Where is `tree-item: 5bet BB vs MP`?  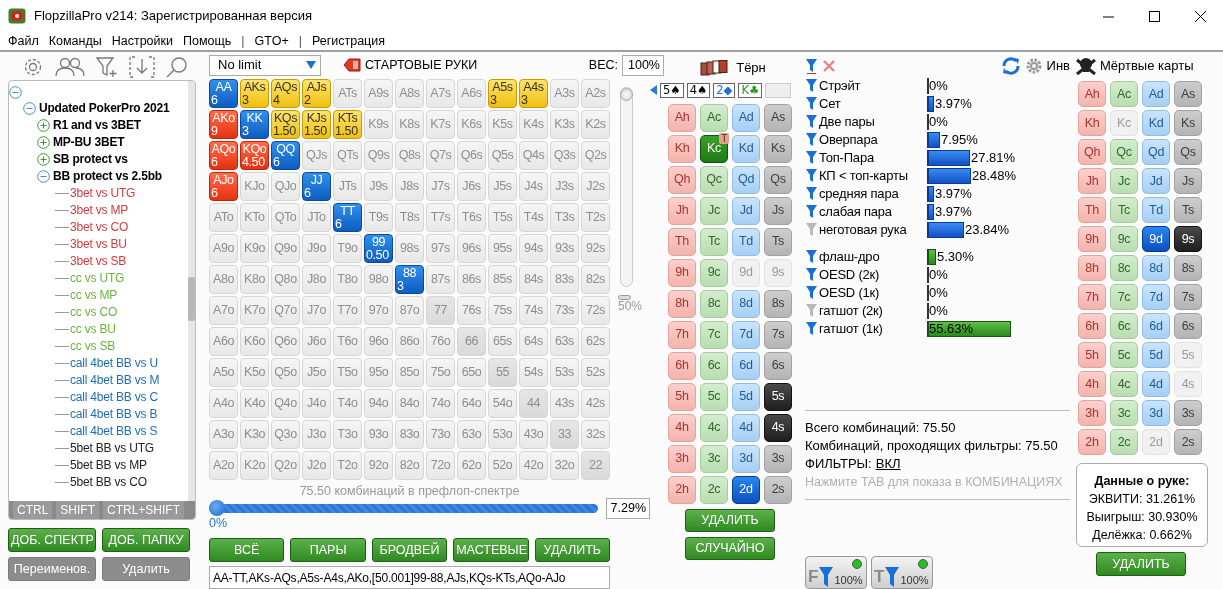
tree-item: 5bet BB vs MP is located at coordinates (108, 465).